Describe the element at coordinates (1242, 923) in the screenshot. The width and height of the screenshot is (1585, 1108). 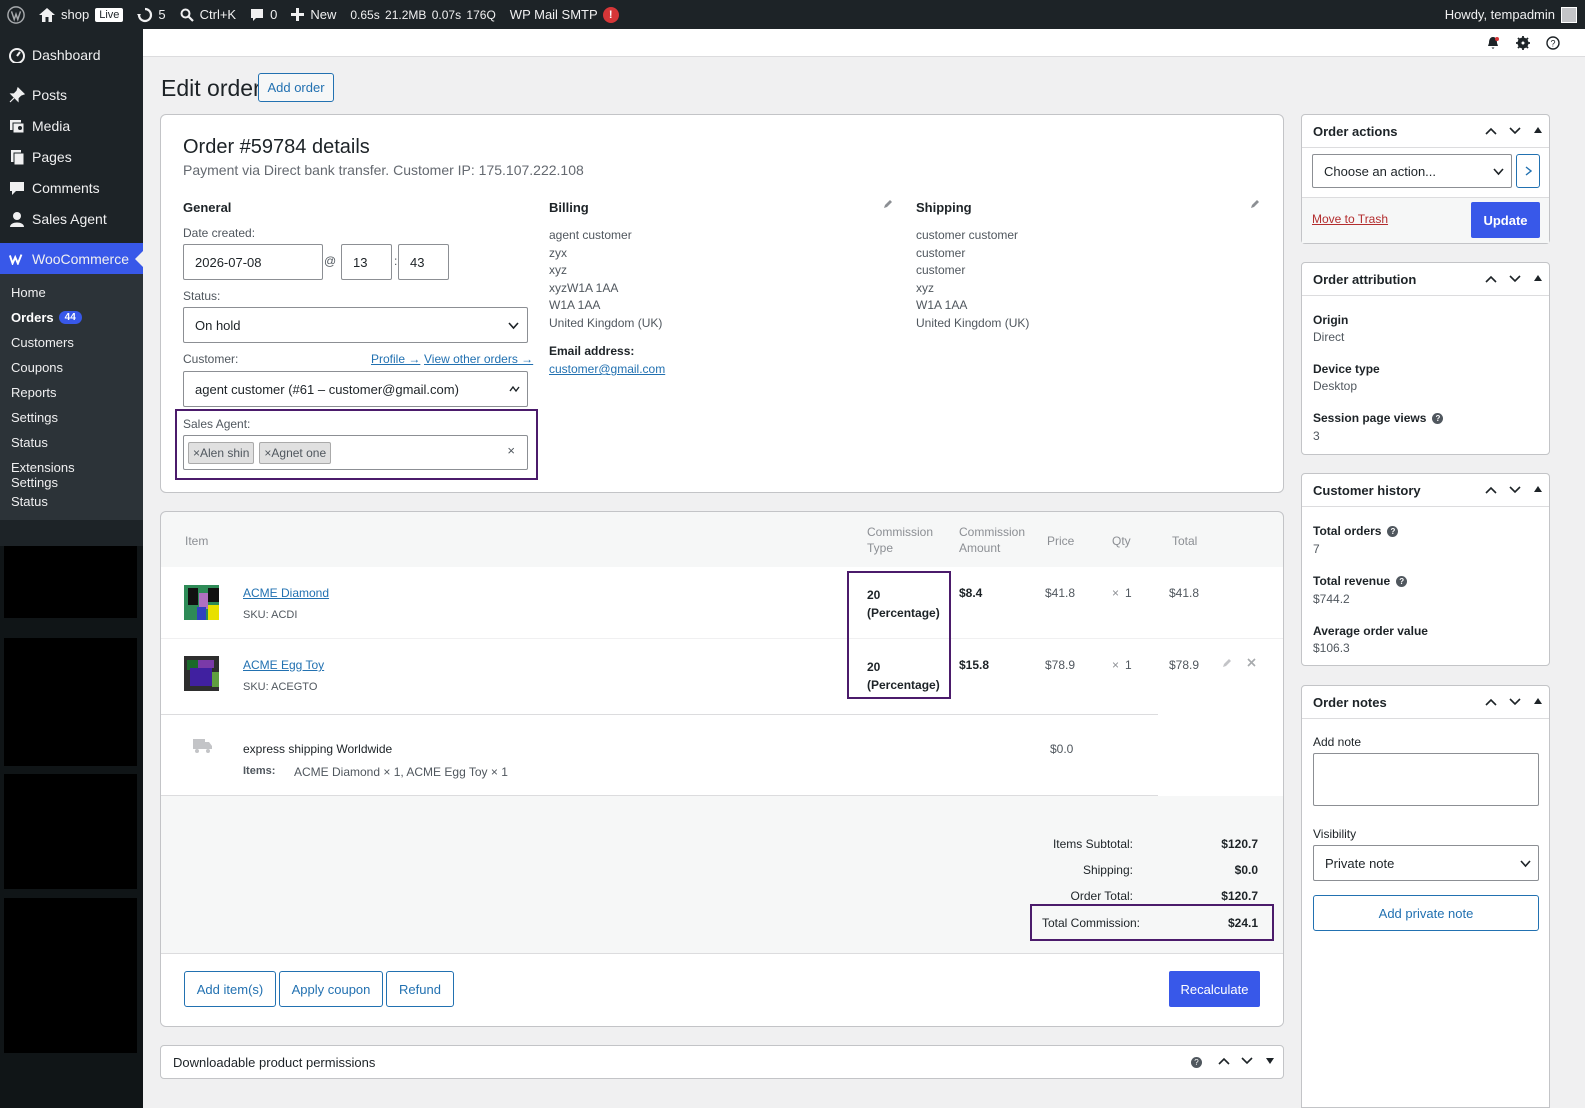
I see `total-commission-value: $24.1` at that location.